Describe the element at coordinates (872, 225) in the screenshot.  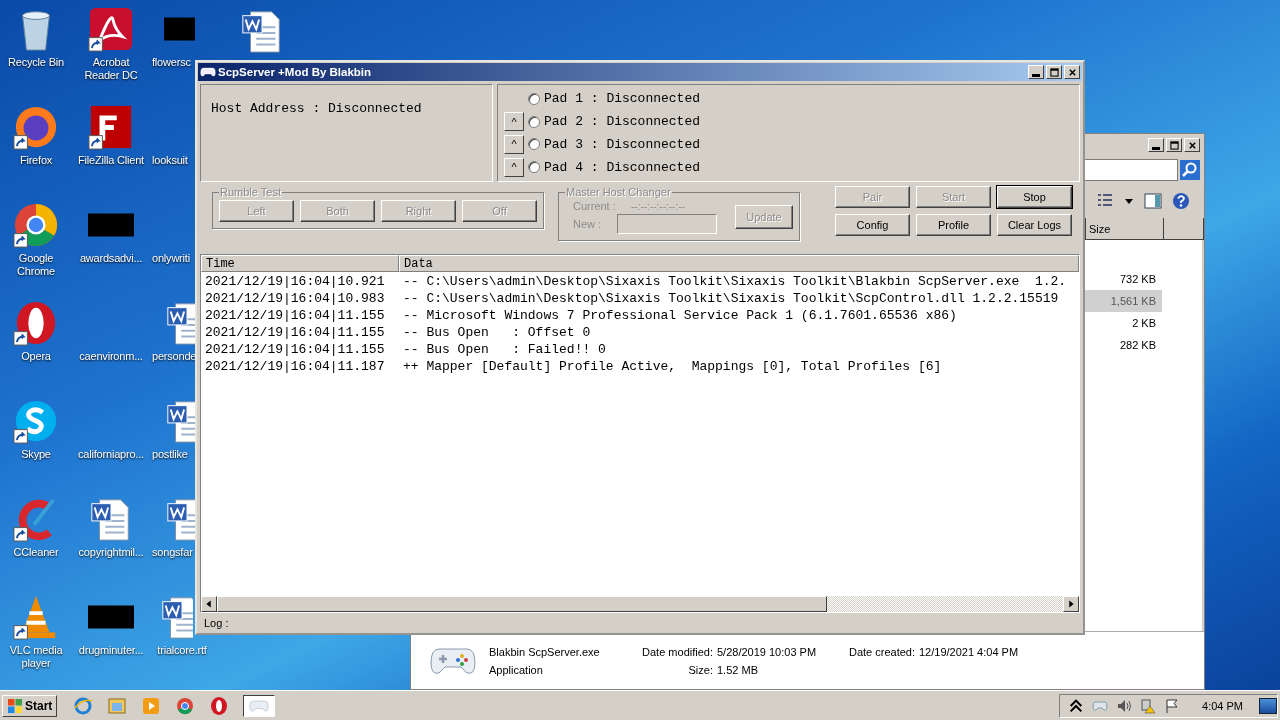
I see `action-button: Config` at that location.